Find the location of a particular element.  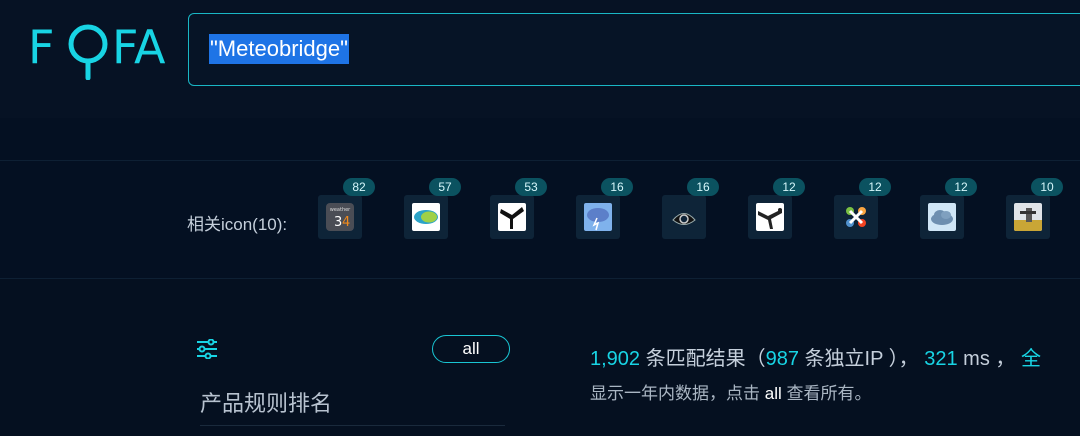

svg-text: weather is located at coordinates (340, 210).